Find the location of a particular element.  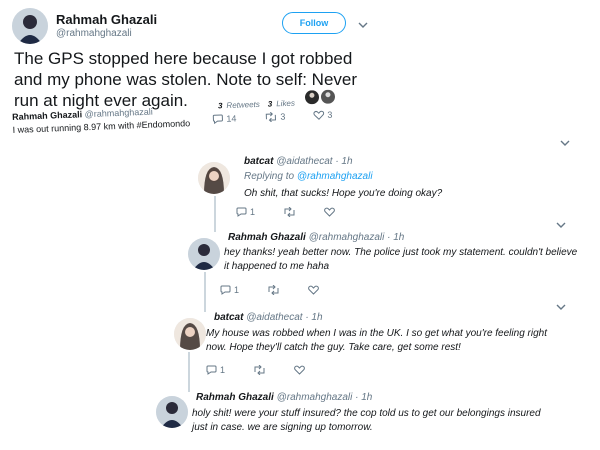

quoted-retweet-action: 3 is located at coordinates (275, 117).